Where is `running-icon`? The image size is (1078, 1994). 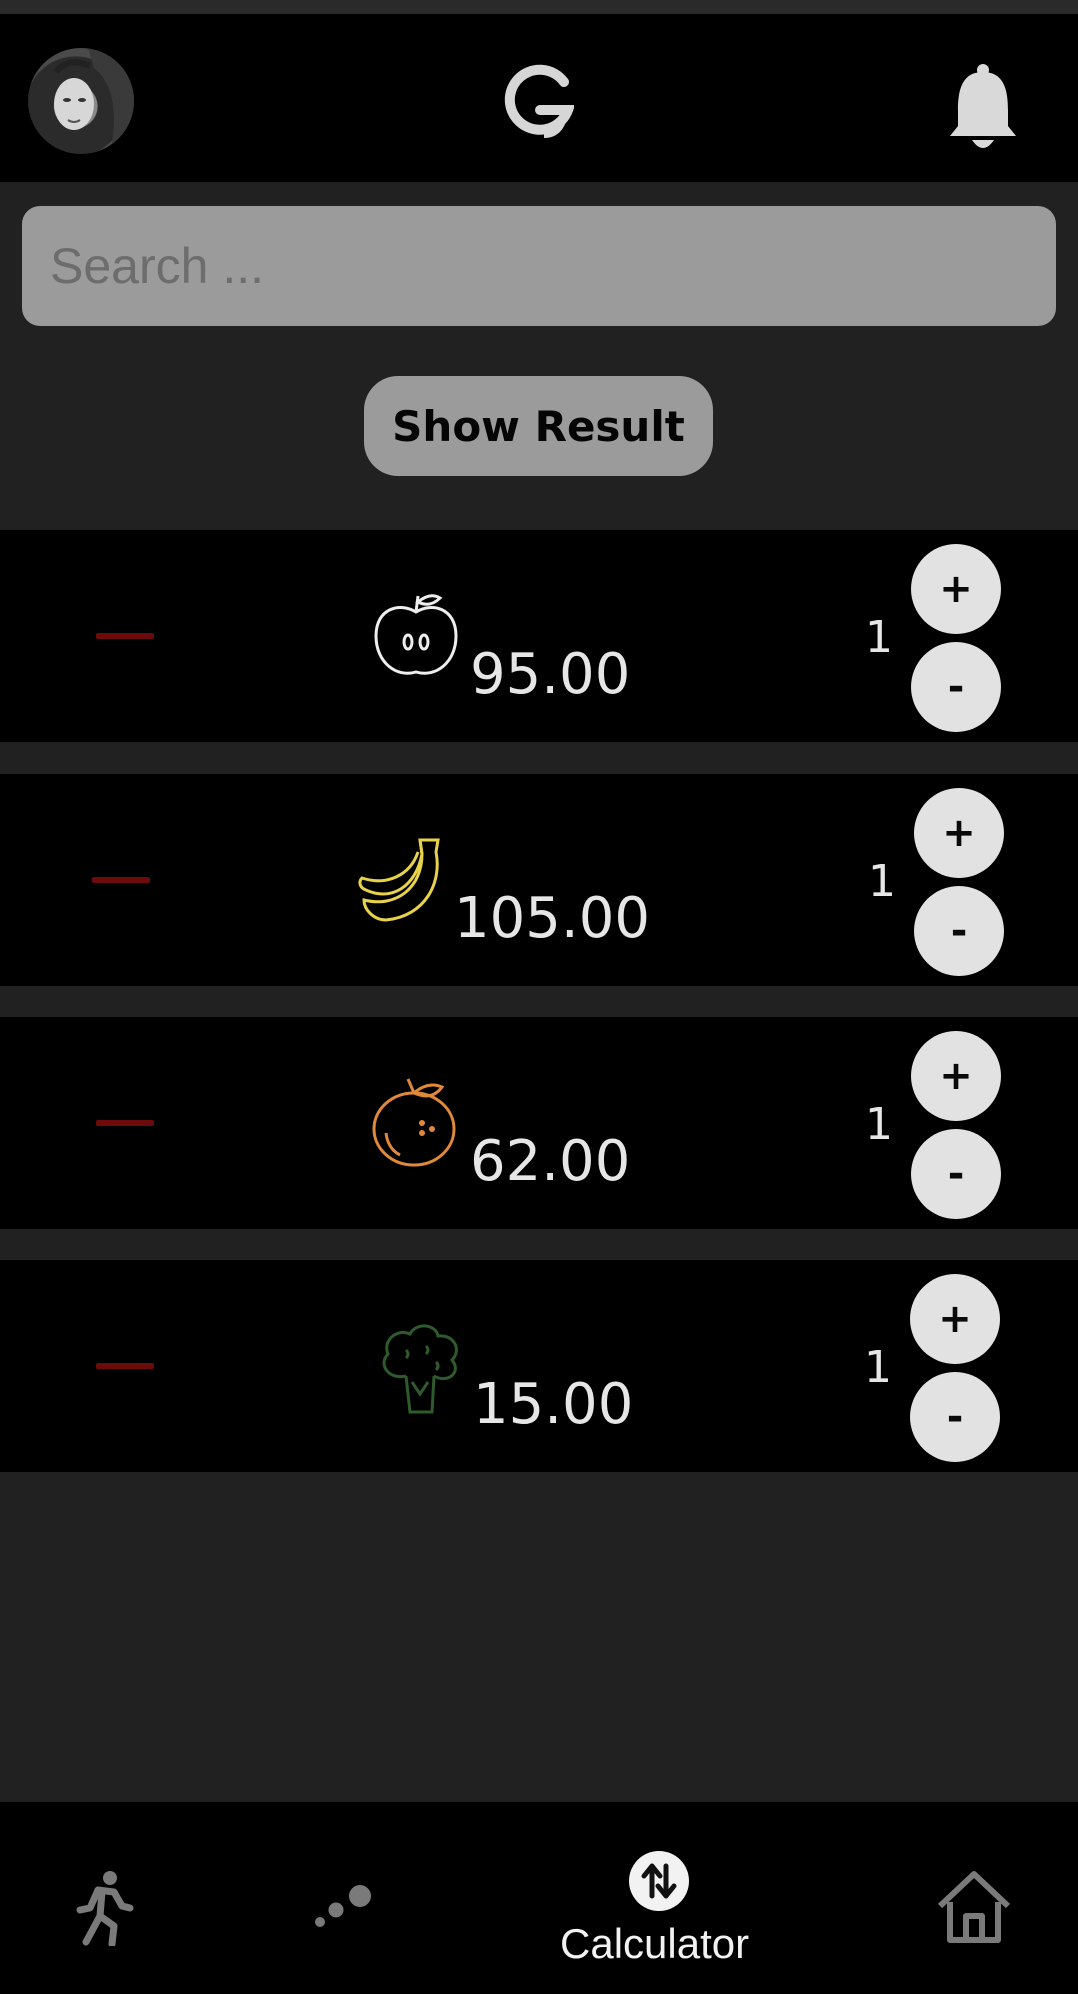 running-icon is located at coordinates (103, 1908).